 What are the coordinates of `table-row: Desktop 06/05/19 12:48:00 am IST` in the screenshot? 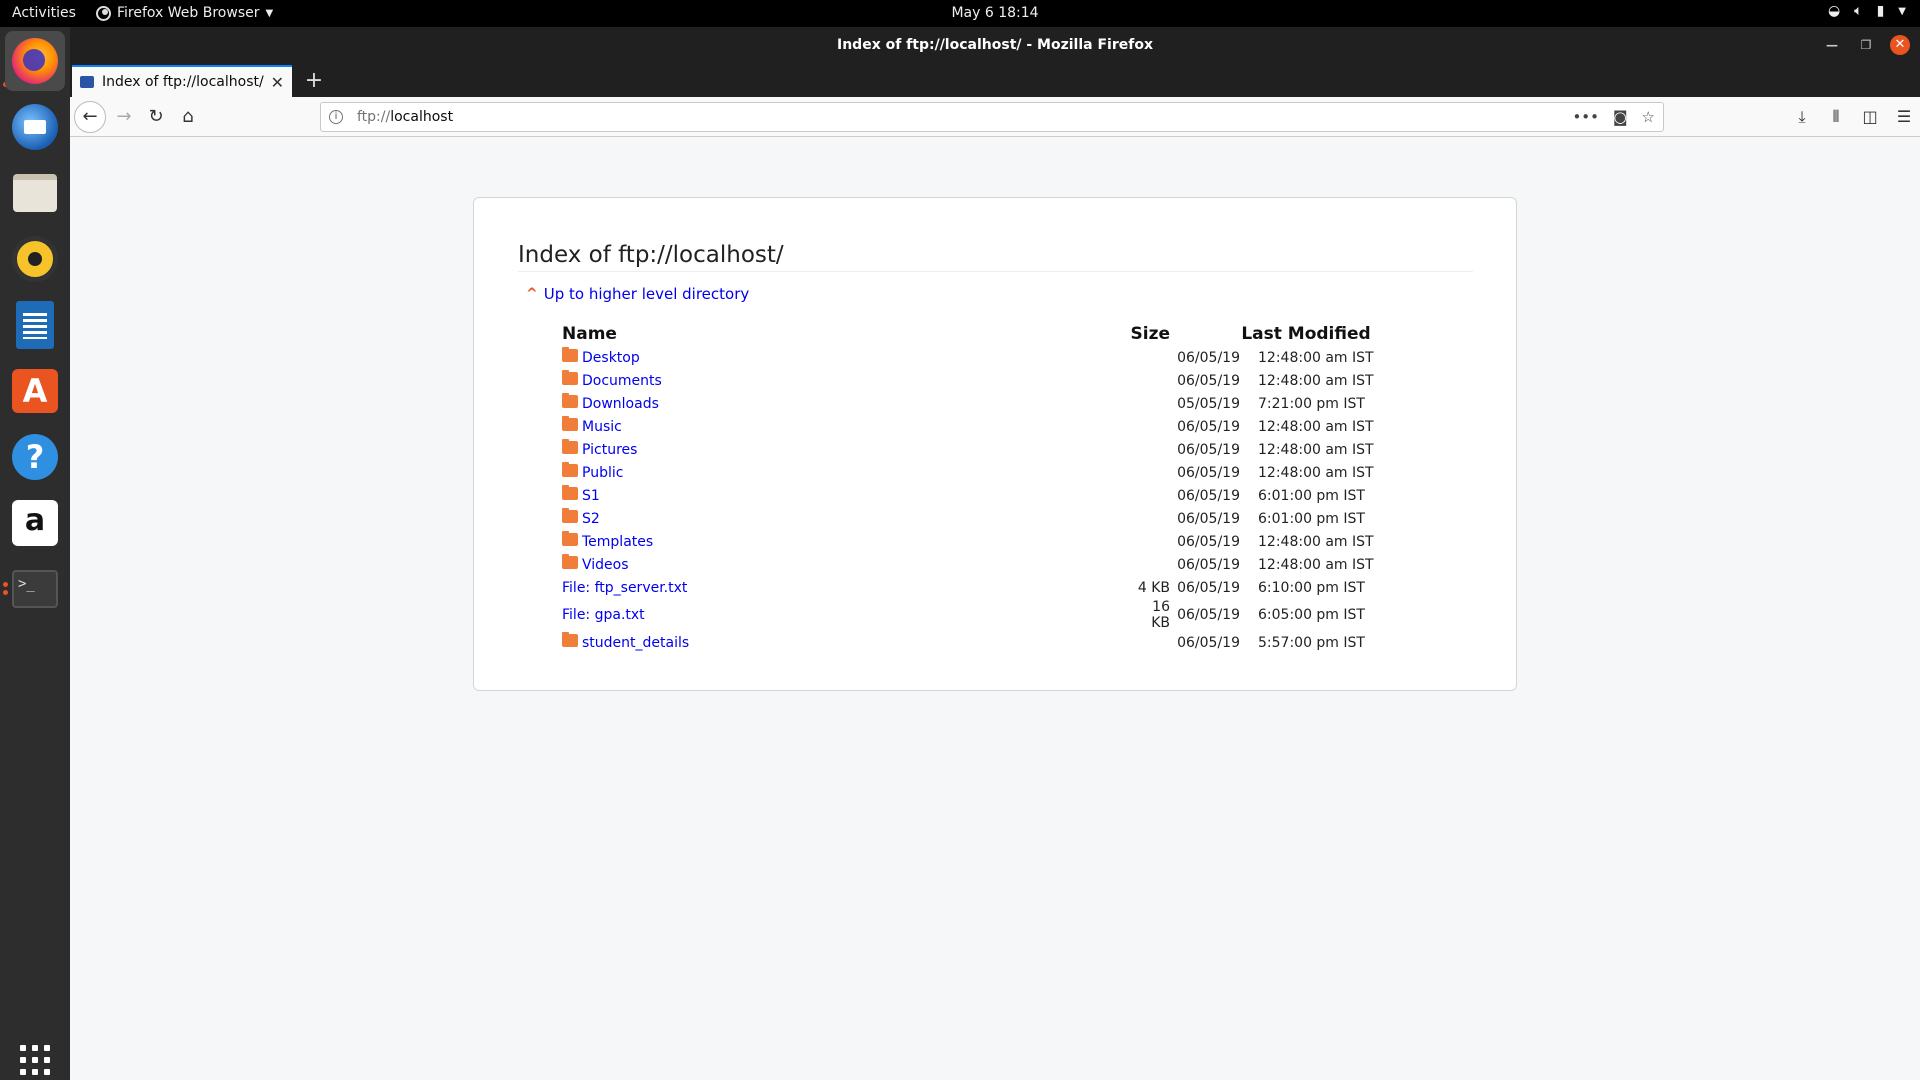 It's located at (980, 357).